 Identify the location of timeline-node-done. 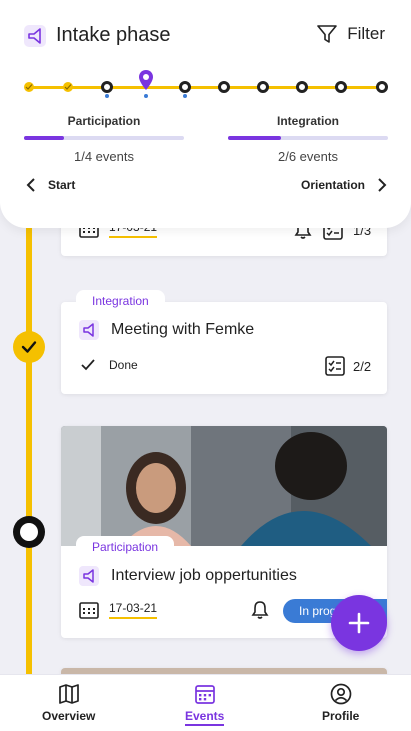
(29, 347).